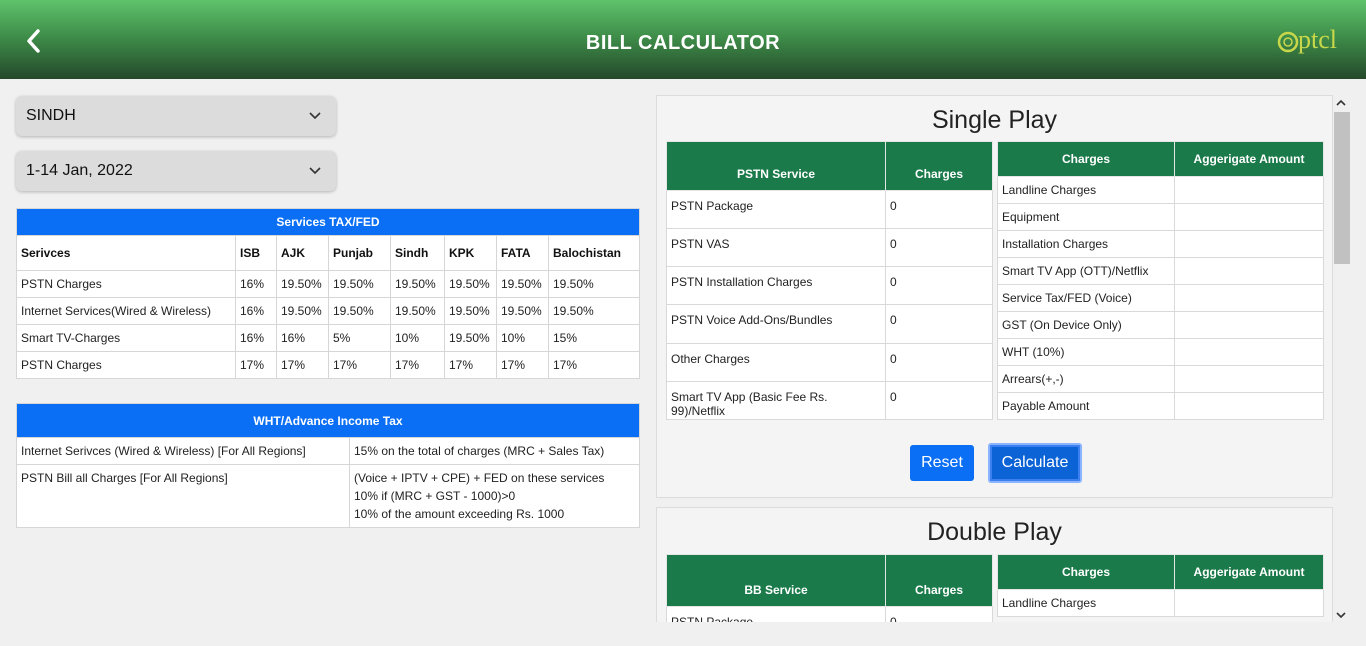 This screenshot has width=1366, height=646. What do you see at coordinates (776, 209) in the screenshot?
I see `service-name: PSTN Package` at bounding box center [776, 209].